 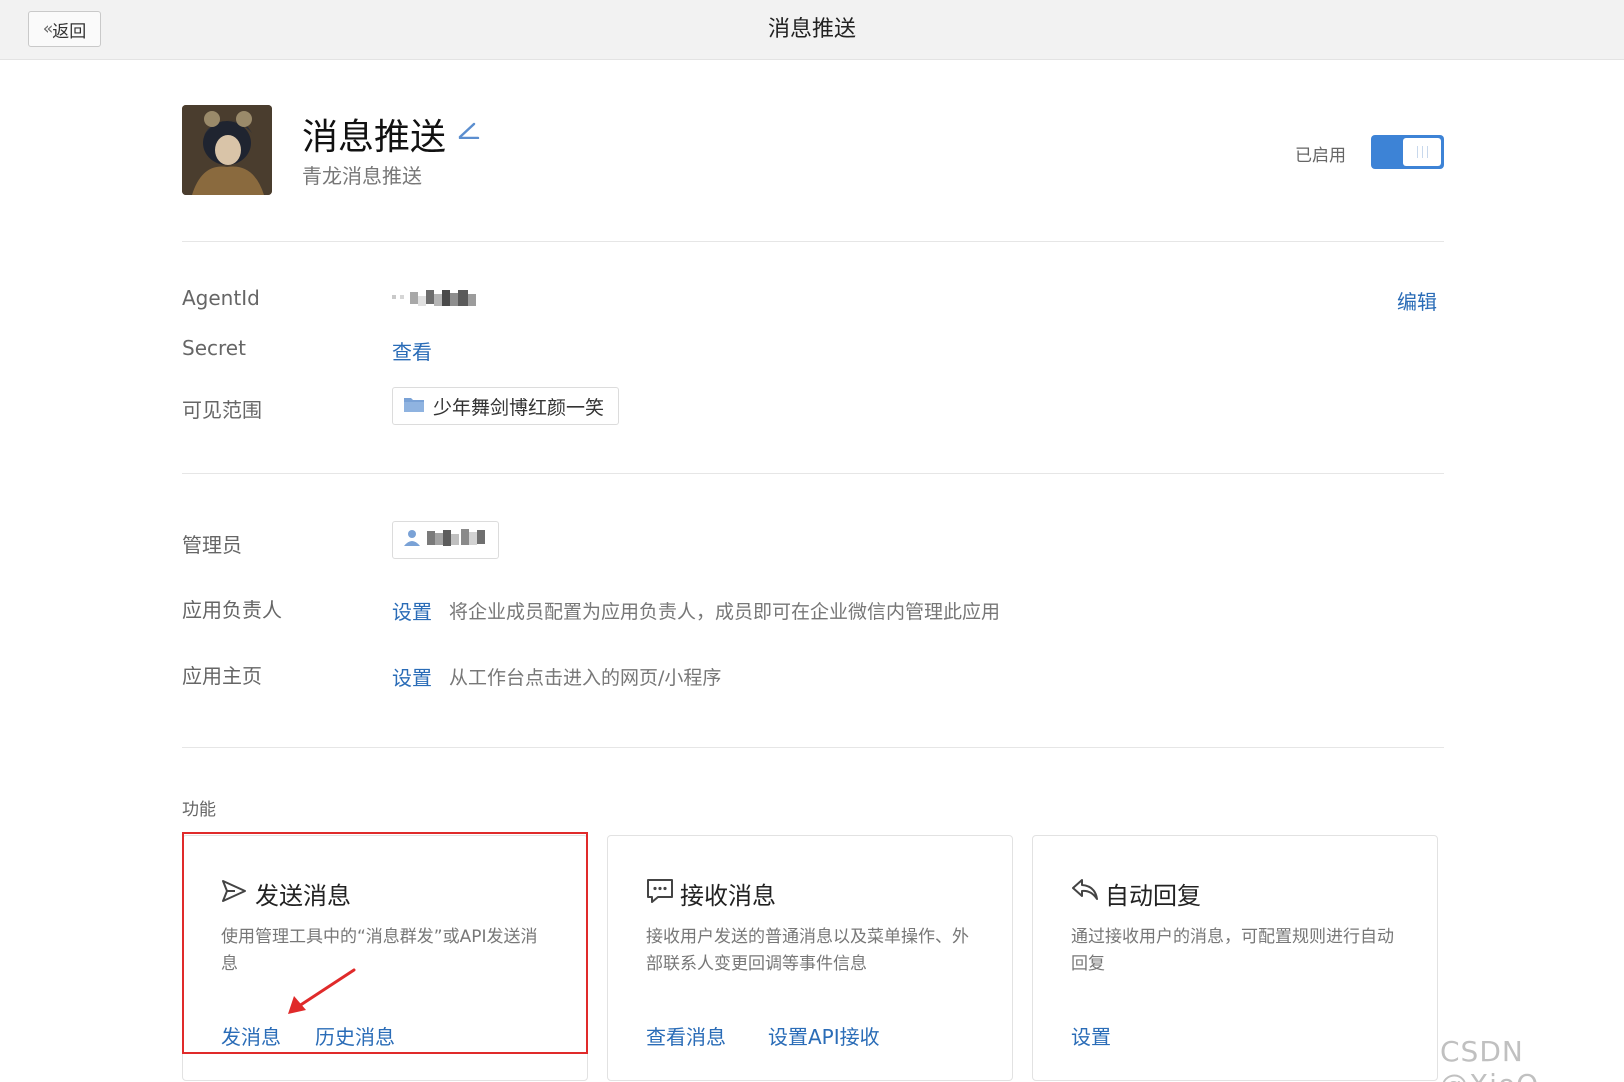 I want to click on card-description: 接收用户发送的普通消息以及菜单操作、外部联系人变更回调等事件信息, so click(x=807, y=950).